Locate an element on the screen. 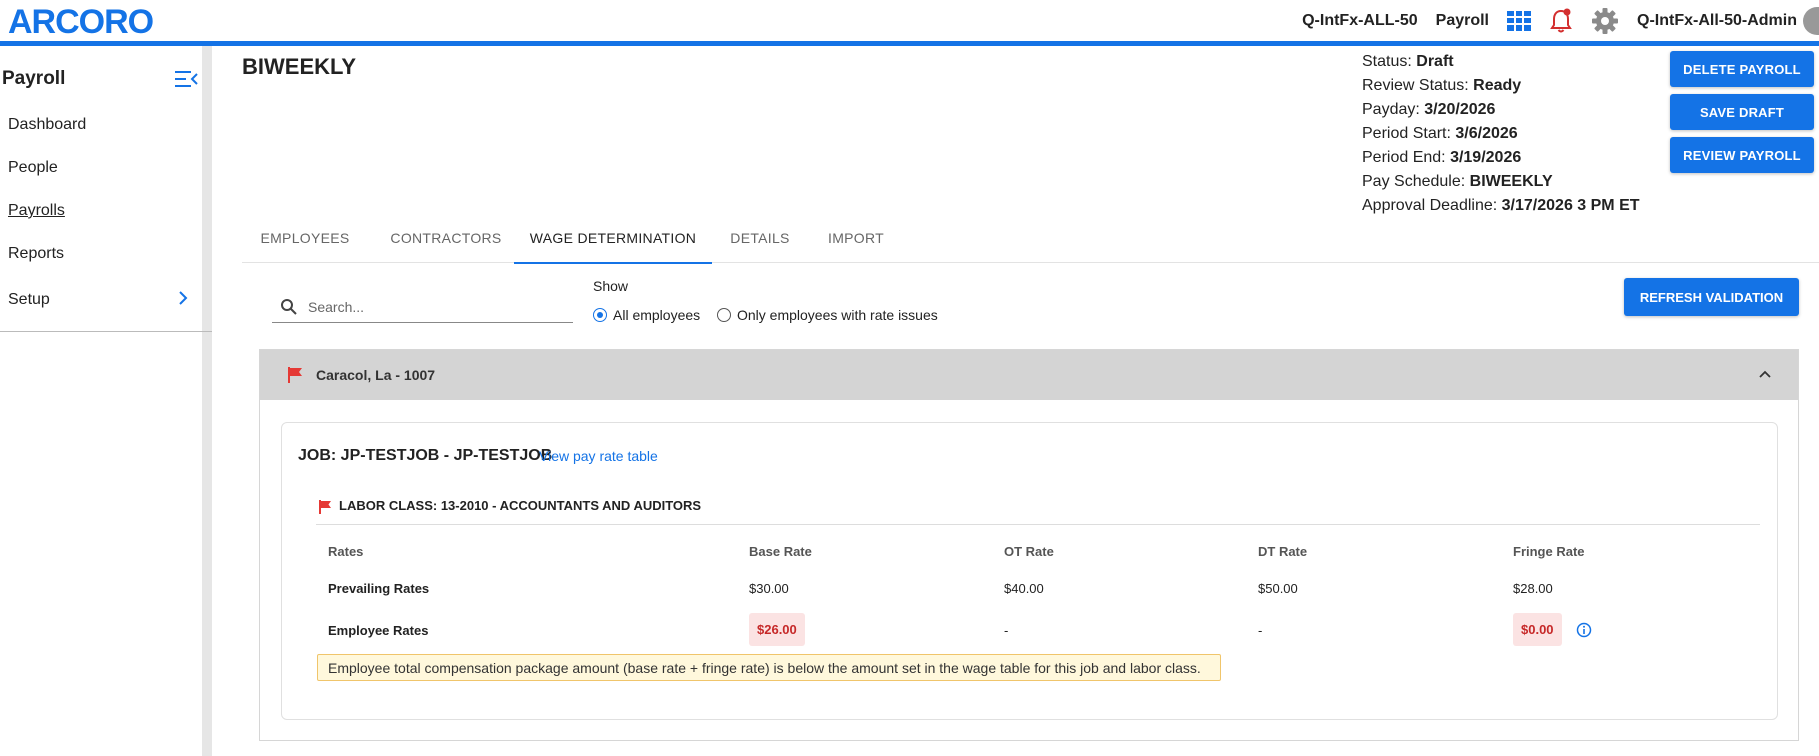 The height and width of the screenshot is (756, 1819). payday-label: Payday: is located at coordinates (1391, 109).